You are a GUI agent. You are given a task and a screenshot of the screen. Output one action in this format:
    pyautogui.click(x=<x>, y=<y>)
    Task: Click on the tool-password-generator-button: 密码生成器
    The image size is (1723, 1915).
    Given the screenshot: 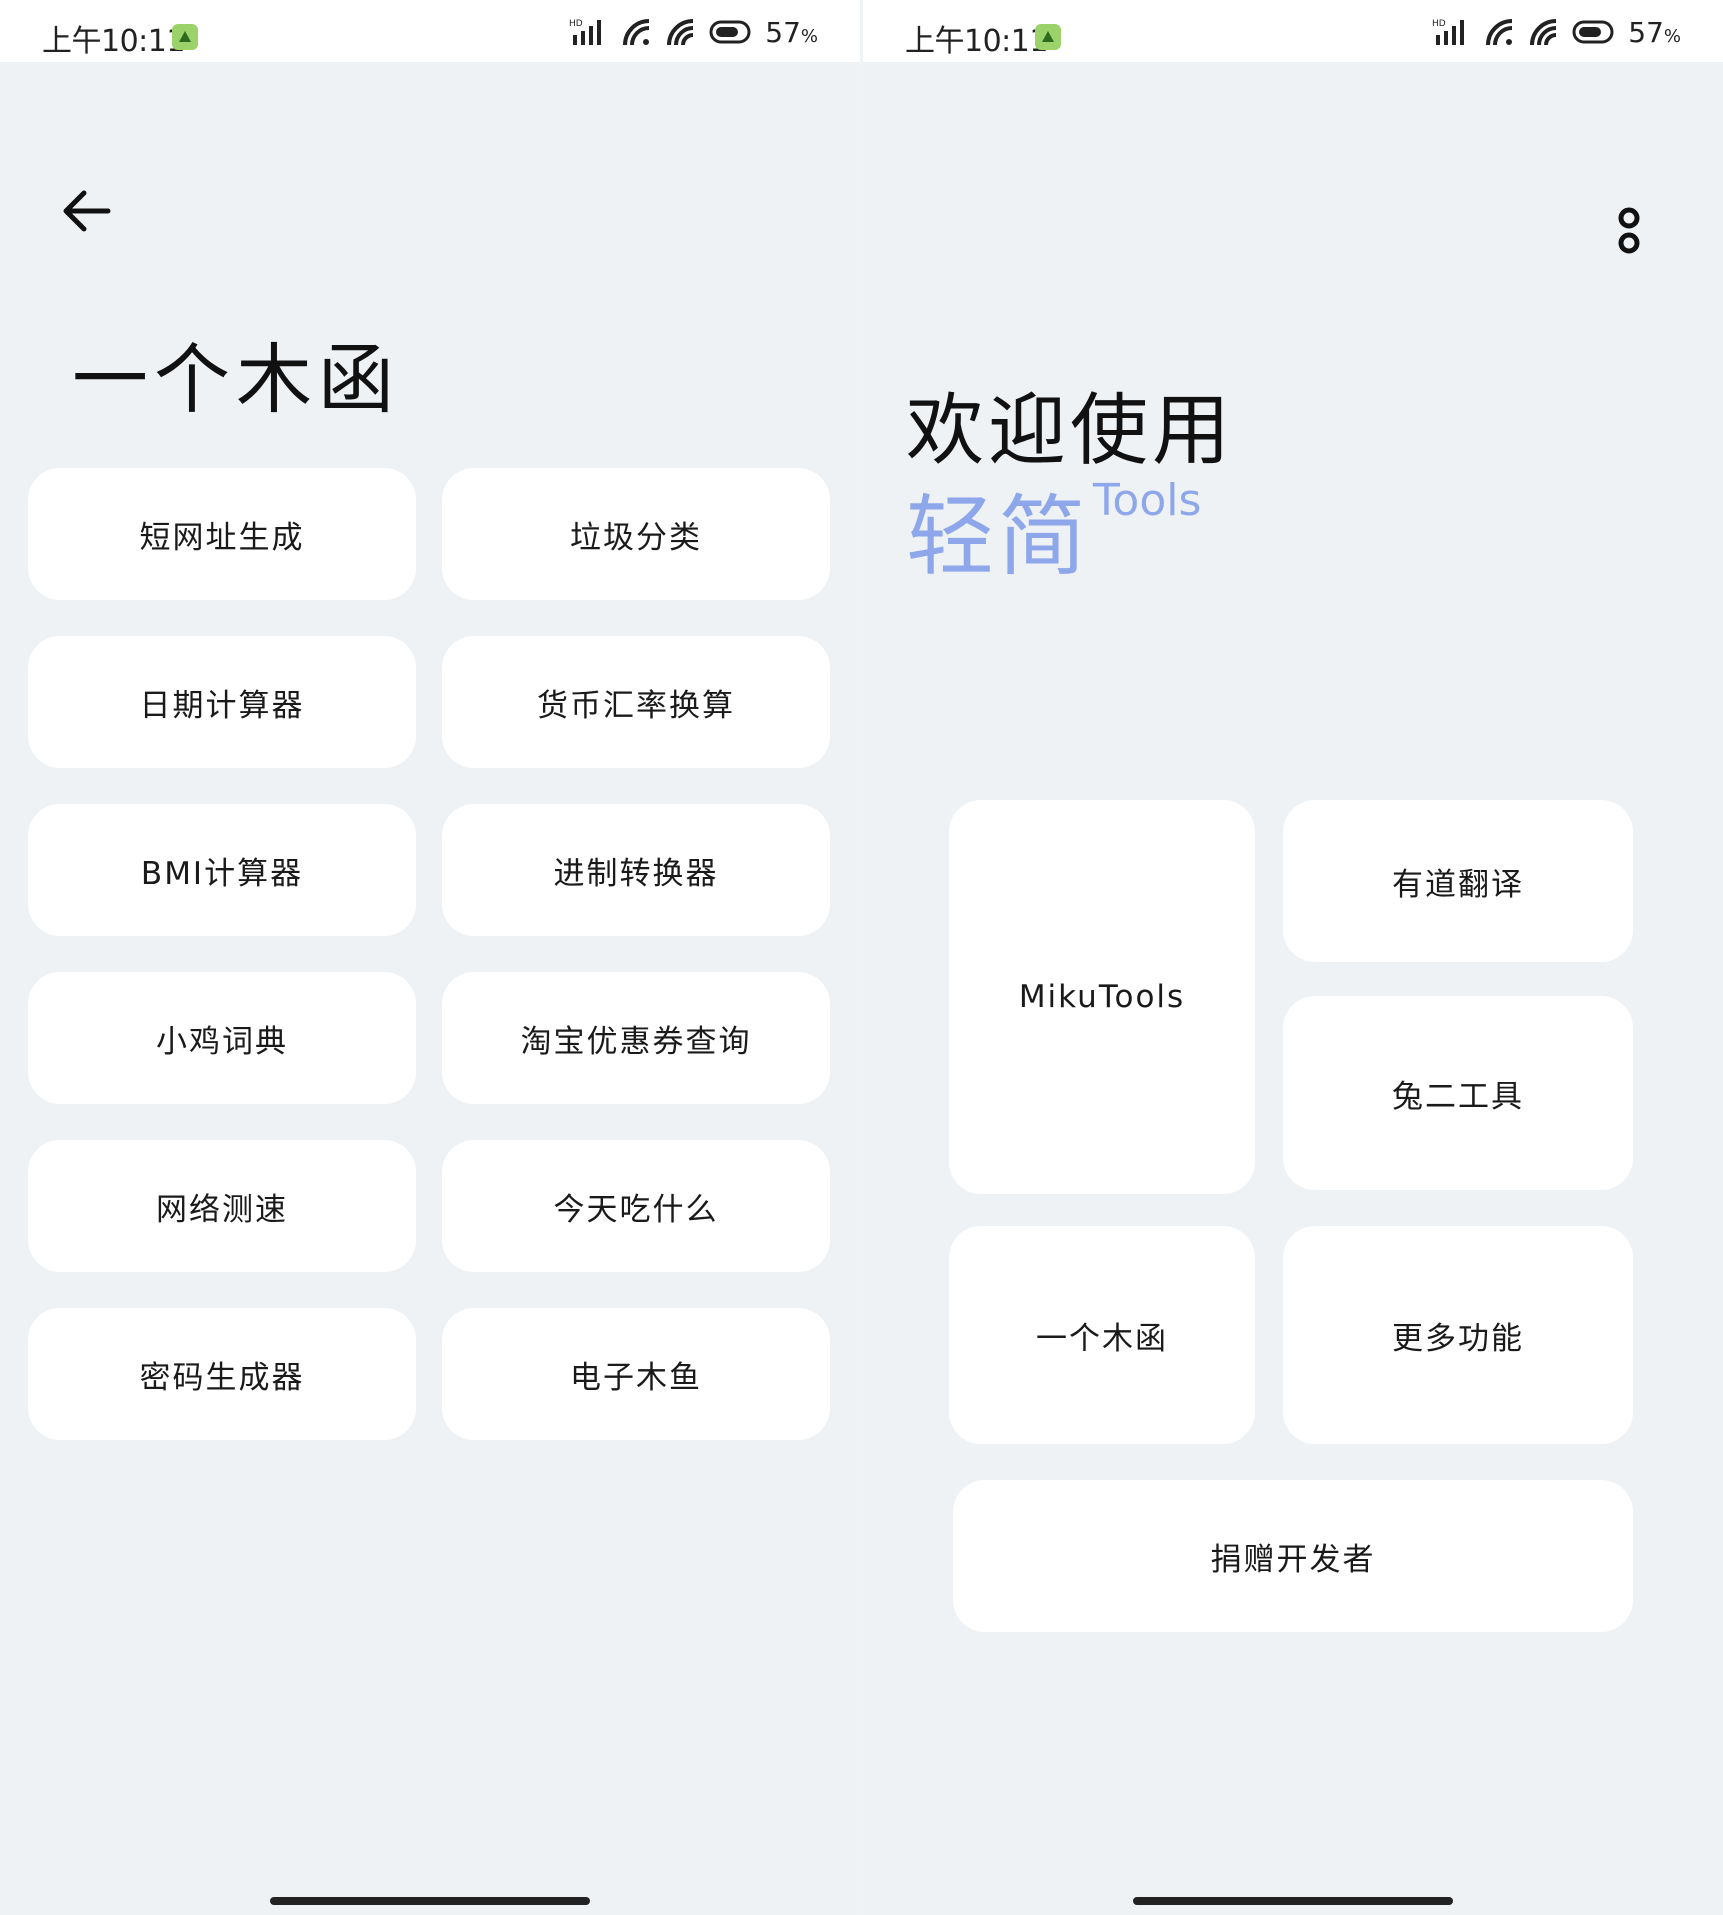 What is the action you would take?
    pyautogui.click(x=222, y=1374)
    